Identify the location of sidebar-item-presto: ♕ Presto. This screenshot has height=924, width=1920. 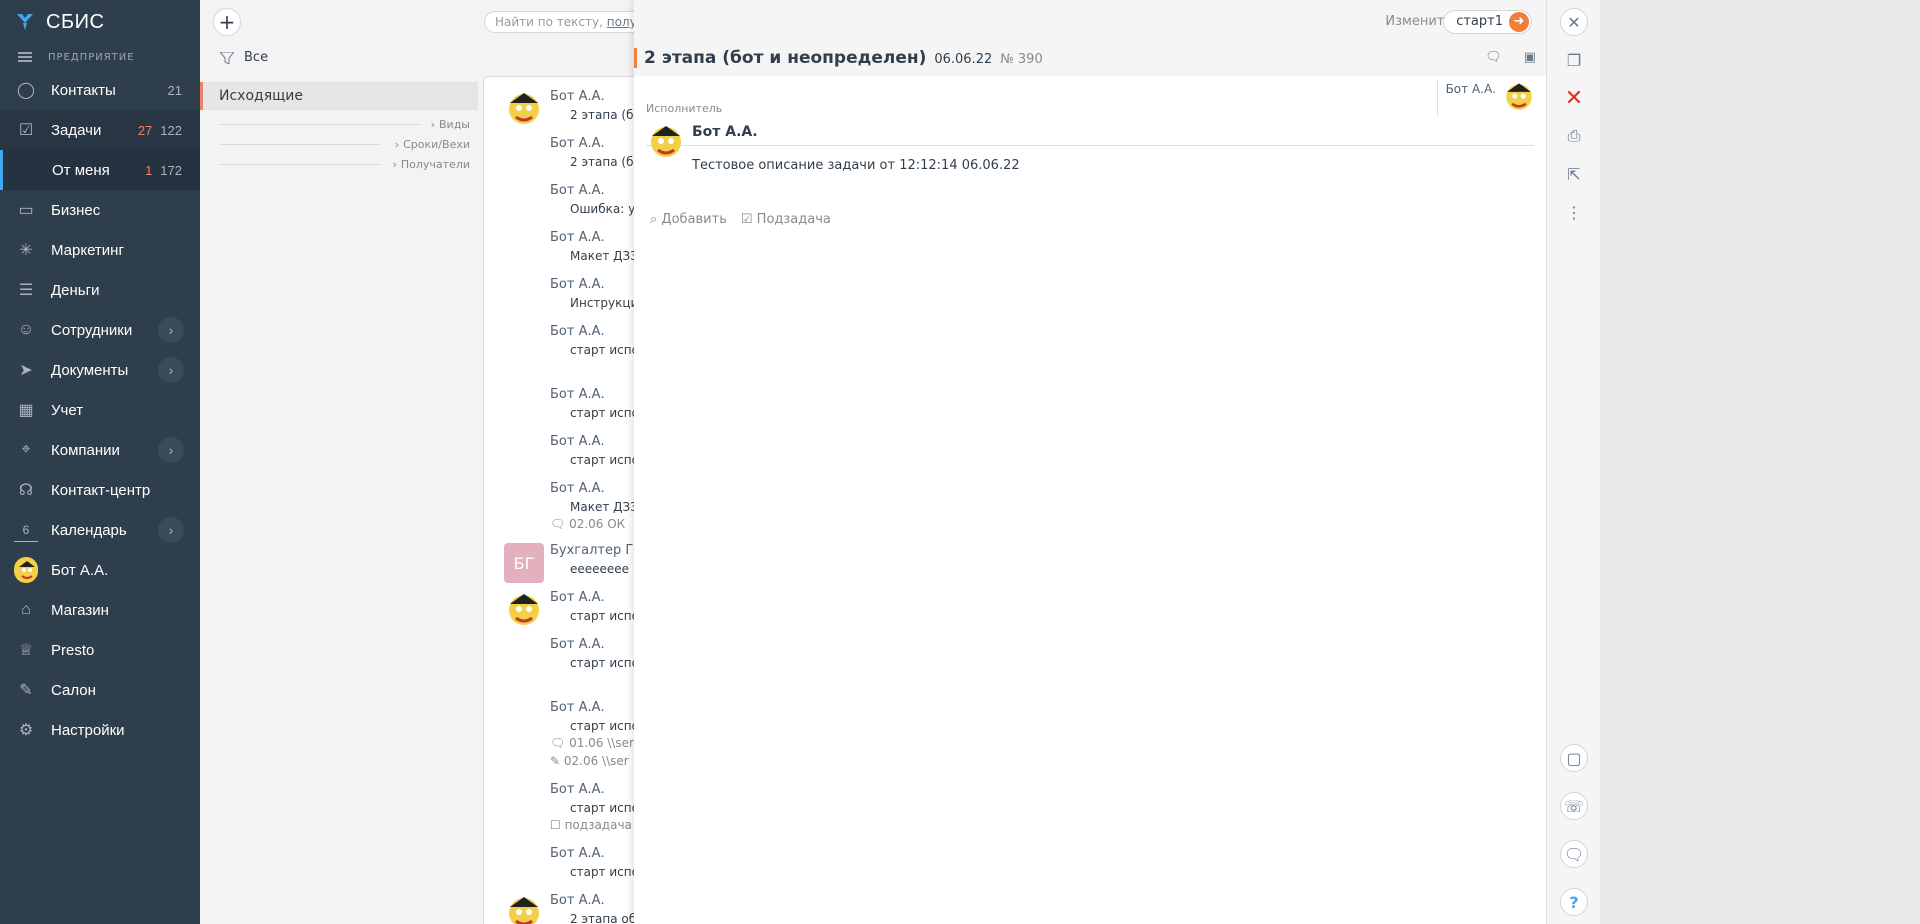
(100, 650).